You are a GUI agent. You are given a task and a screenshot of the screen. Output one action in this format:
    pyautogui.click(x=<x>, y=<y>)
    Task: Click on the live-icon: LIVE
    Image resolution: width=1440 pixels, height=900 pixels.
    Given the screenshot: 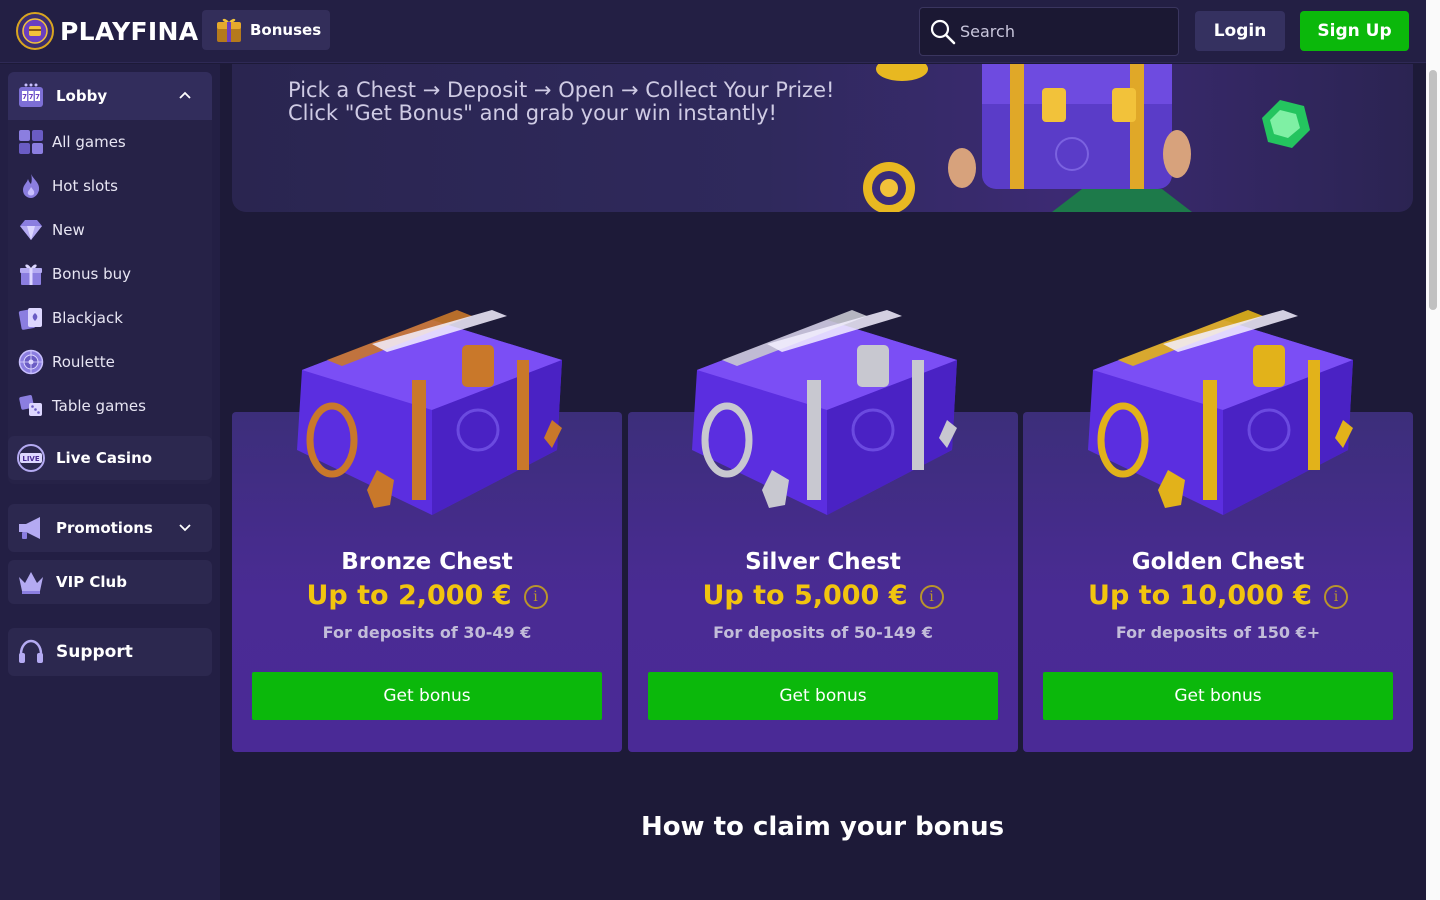 What is the action you would take?
    pyautogui.click(x=31, y=458)
    